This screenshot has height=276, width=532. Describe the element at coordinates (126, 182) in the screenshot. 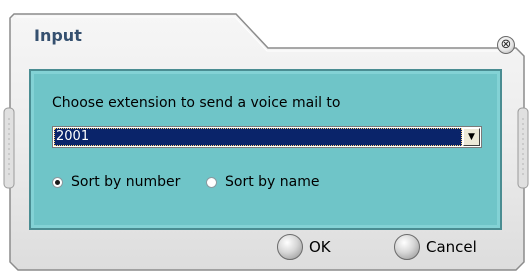

I see `sort-by-number-label: Sort by number` at that location.